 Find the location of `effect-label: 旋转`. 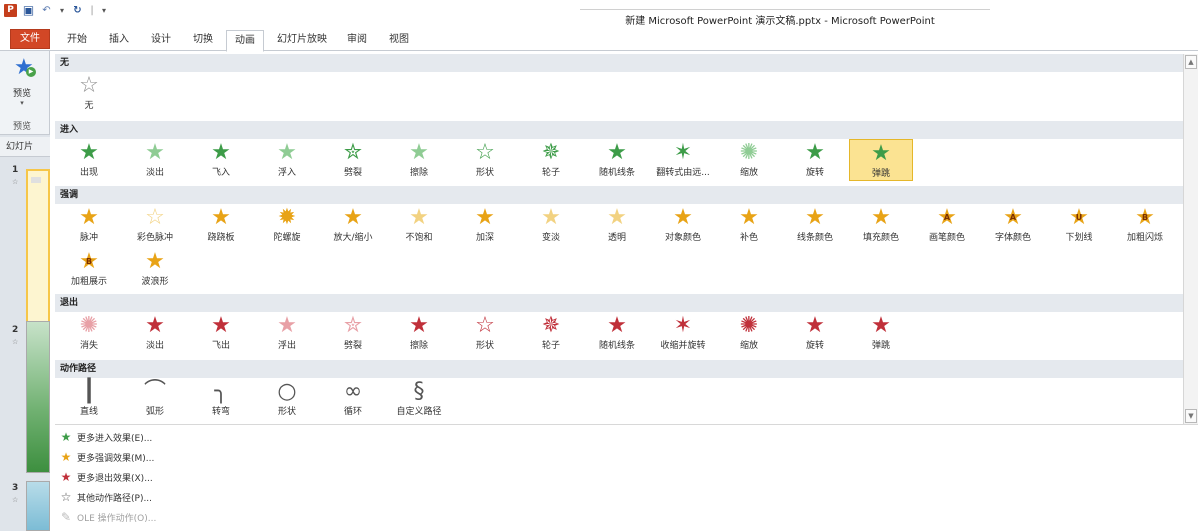

effect-label: 旋转 is located at coordinates (814, 173).